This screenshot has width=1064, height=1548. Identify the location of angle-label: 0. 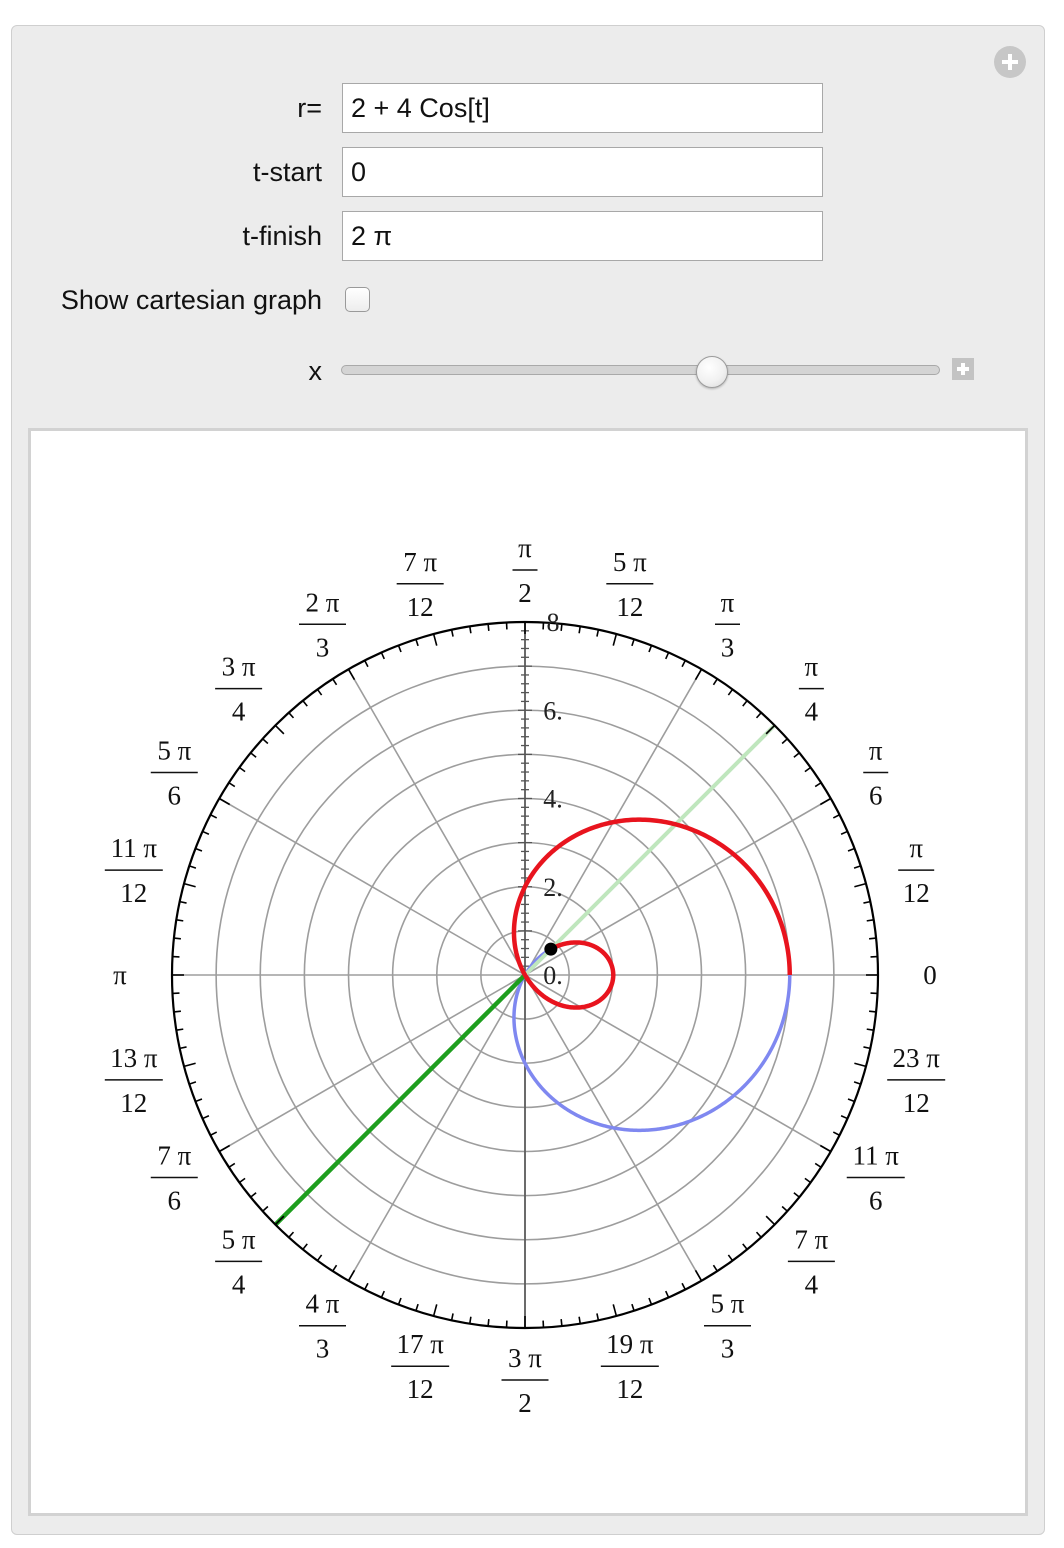
(930, 975).